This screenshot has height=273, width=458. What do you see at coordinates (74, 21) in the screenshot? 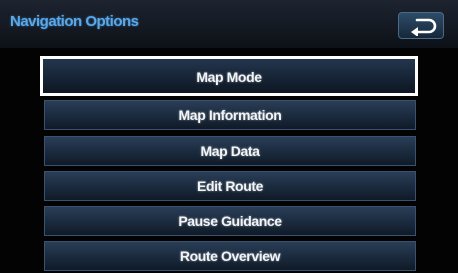
I see `page-title: Navigation Options` at bounding box center [74, 21].